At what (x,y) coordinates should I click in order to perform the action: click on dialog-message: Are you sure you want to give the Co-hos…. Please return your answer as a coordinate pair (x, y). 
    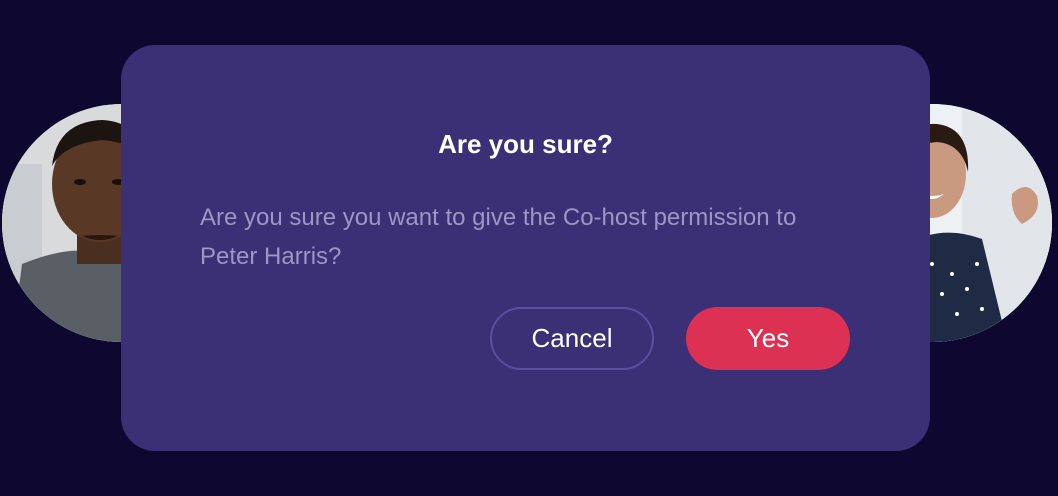
    Looking at the image, I should click on (498, 237).